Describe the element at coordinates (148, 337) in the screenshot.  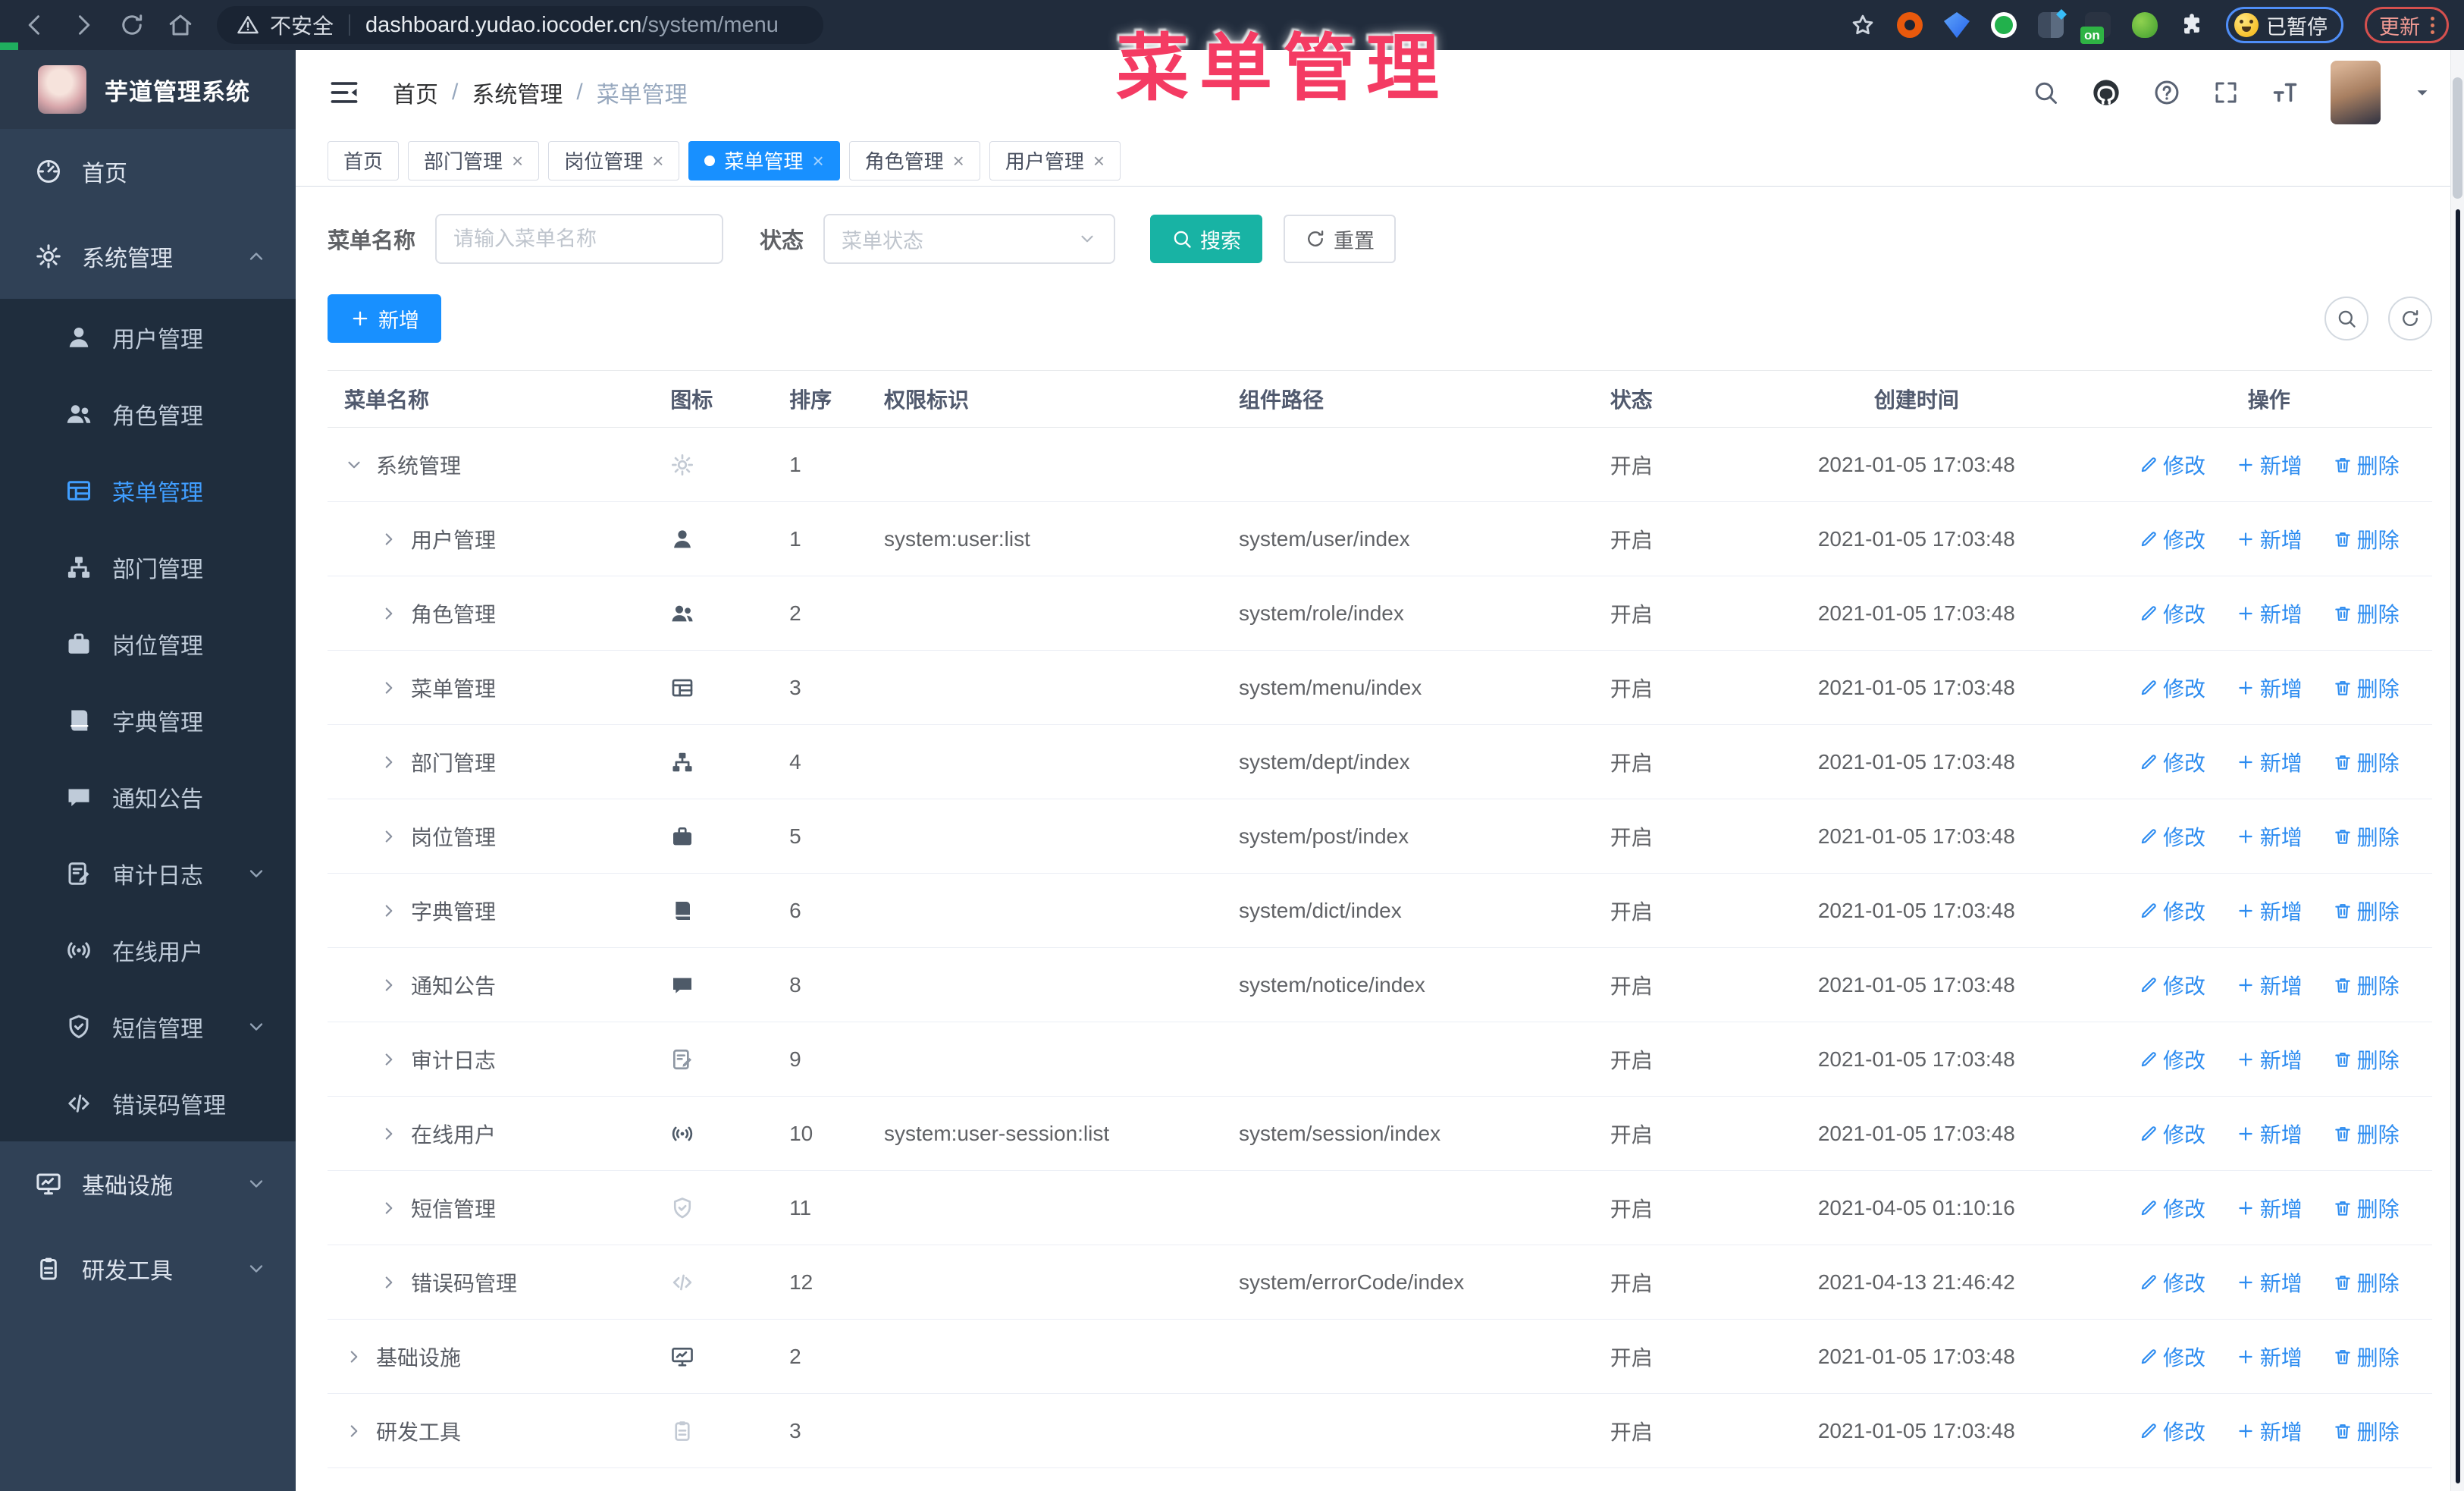
I see `sidebar-item-user: 用户管理` at that location.